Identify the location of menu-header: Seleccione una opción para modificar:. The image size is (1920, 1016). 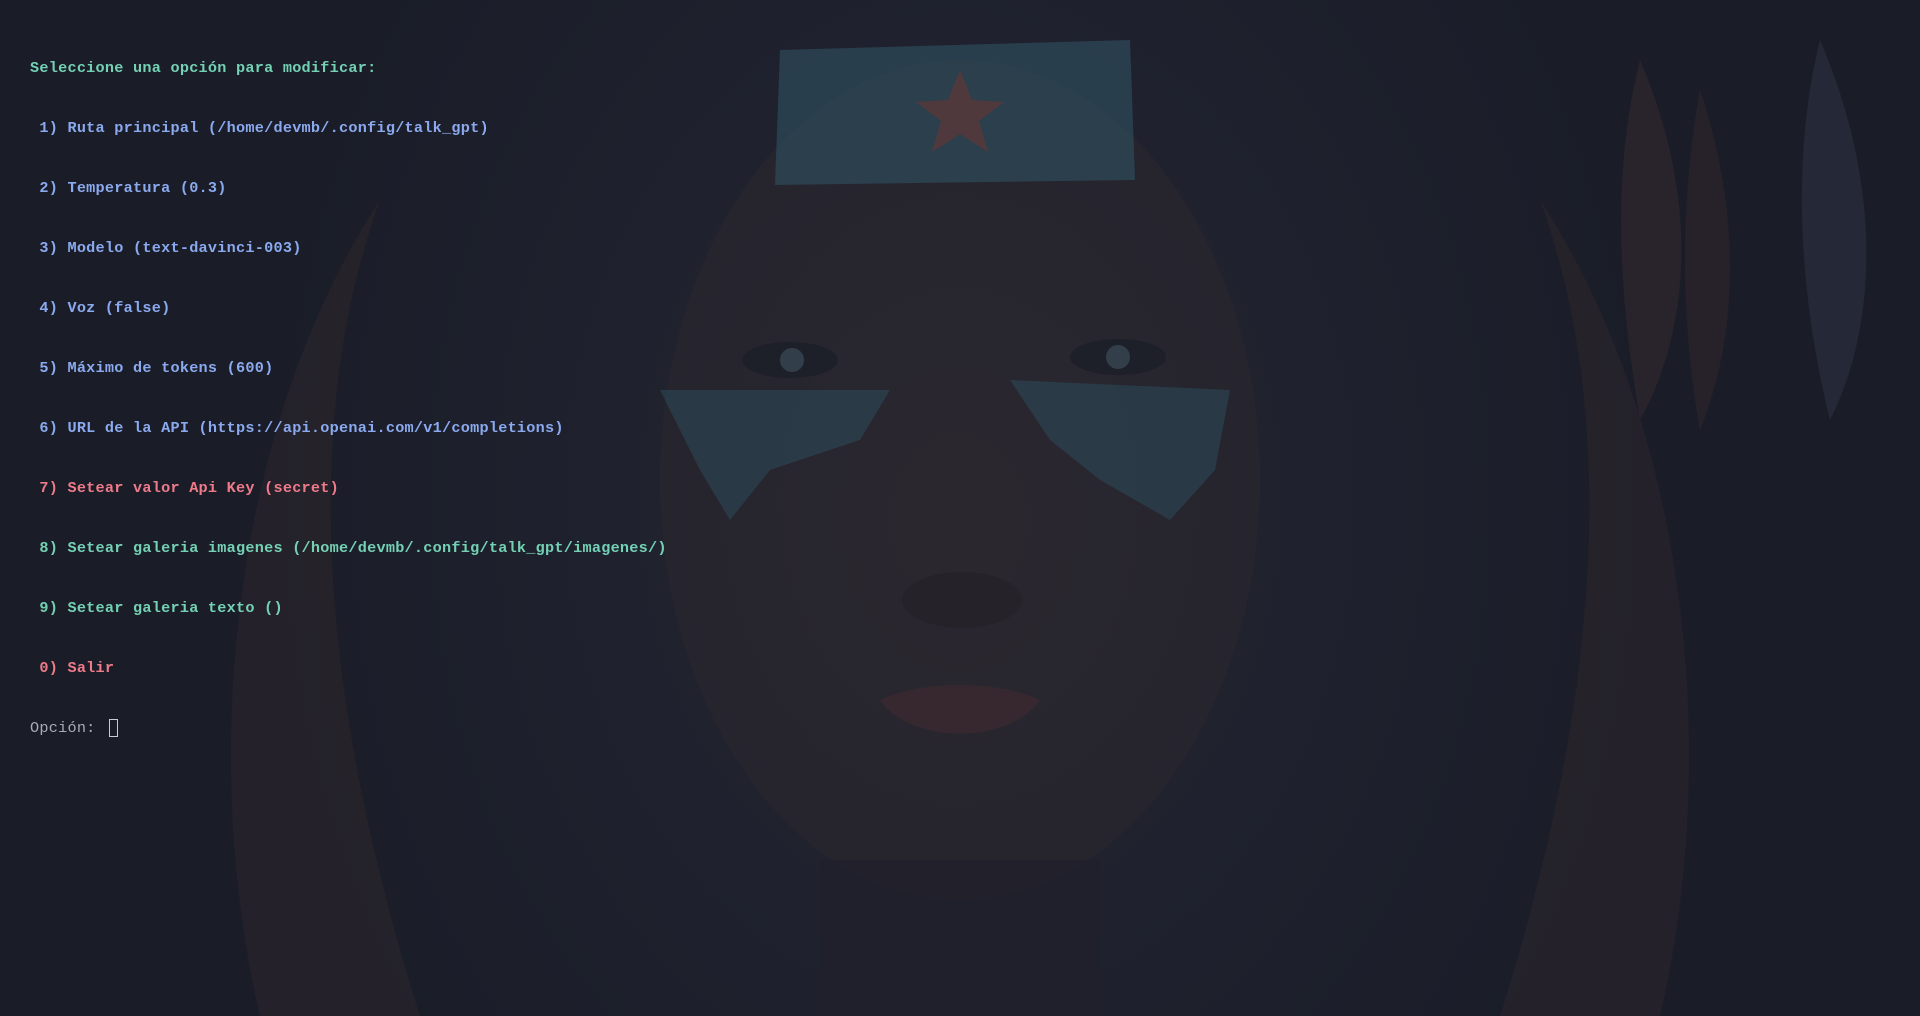
(203, 68).